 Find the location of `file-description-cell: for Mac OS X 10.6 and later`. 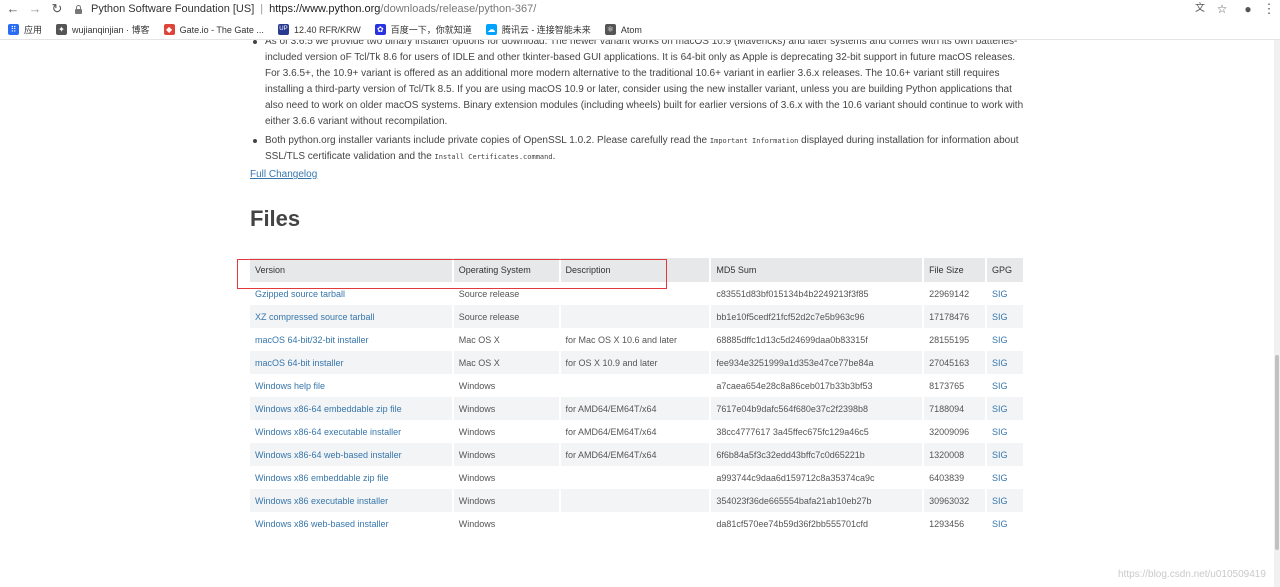

file-description-cell: for Mac OS X 10.6 and later is located at coordinates (635, 339).